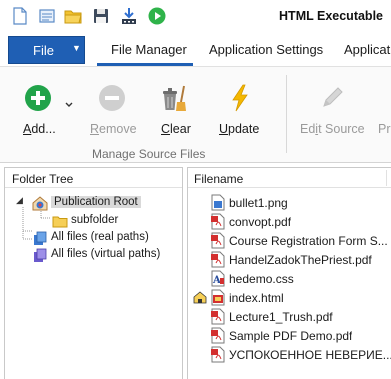 This screenshot has height=379, width=391. Describe the element at coordinates (258, 203) in the screenshot. I see `file-name: bullet1.png` at that location.